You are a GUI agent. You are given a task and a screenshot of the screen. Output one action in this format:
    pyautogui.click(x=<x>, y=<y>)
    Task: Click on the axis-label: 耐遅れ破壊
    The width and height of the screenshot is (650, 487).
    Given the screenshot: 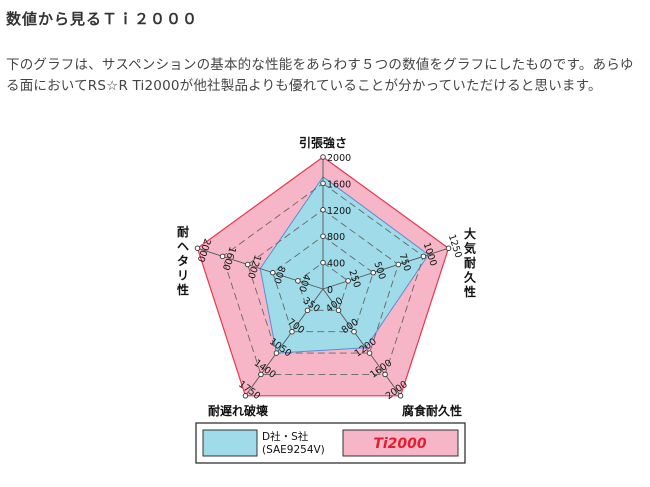 What is the action you would take?
    pyautogui.click(x=238, y=410)
    